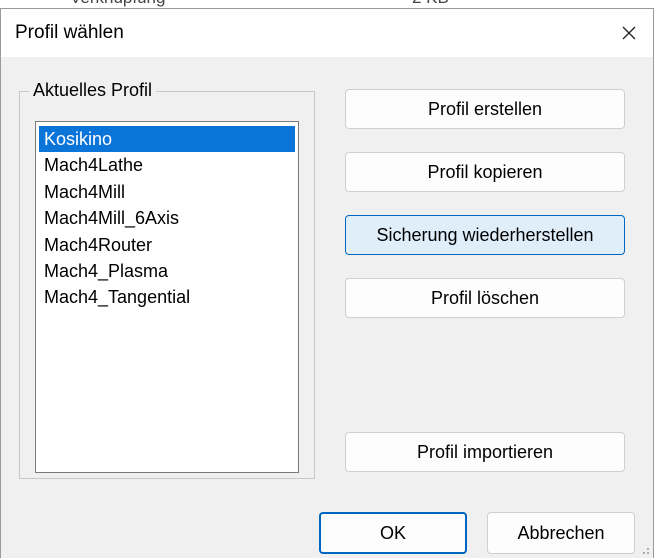 This screenshot has height=558, width=656. What do you see at coordinates (485, 298) in the screenshot?
I see `delete-profile-button: Profil löschen` at bounding box center [485, 298].